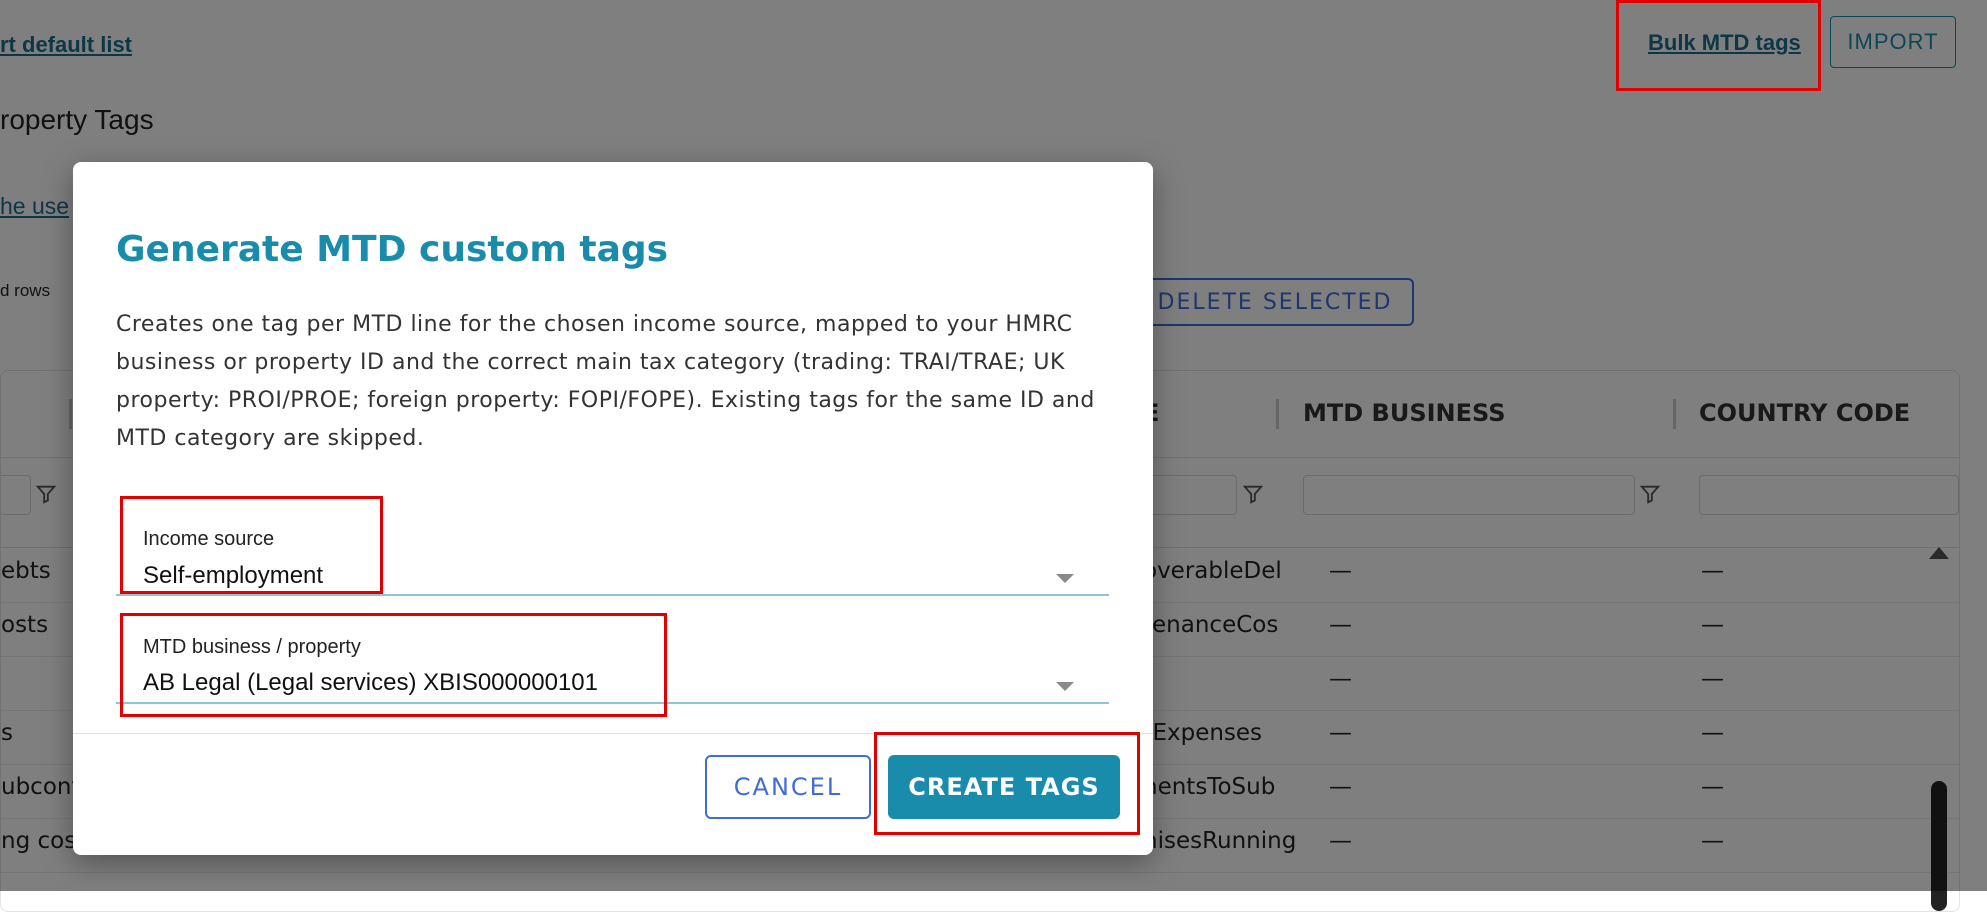 The width and height of the screenshot is (1987, 912). What do you see at coordinates (613, 733) in the screenshot?
I see `dialog-footer-divider` at bounding box center [613, 733].